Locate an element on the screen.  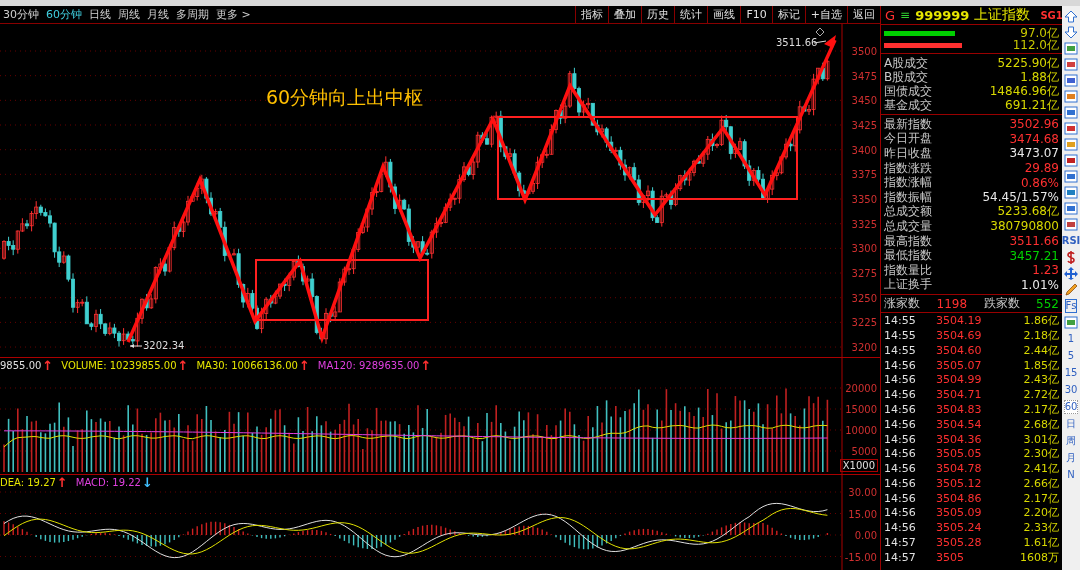
stat-value: 3457.21 is located at coordinates (1034, 255).